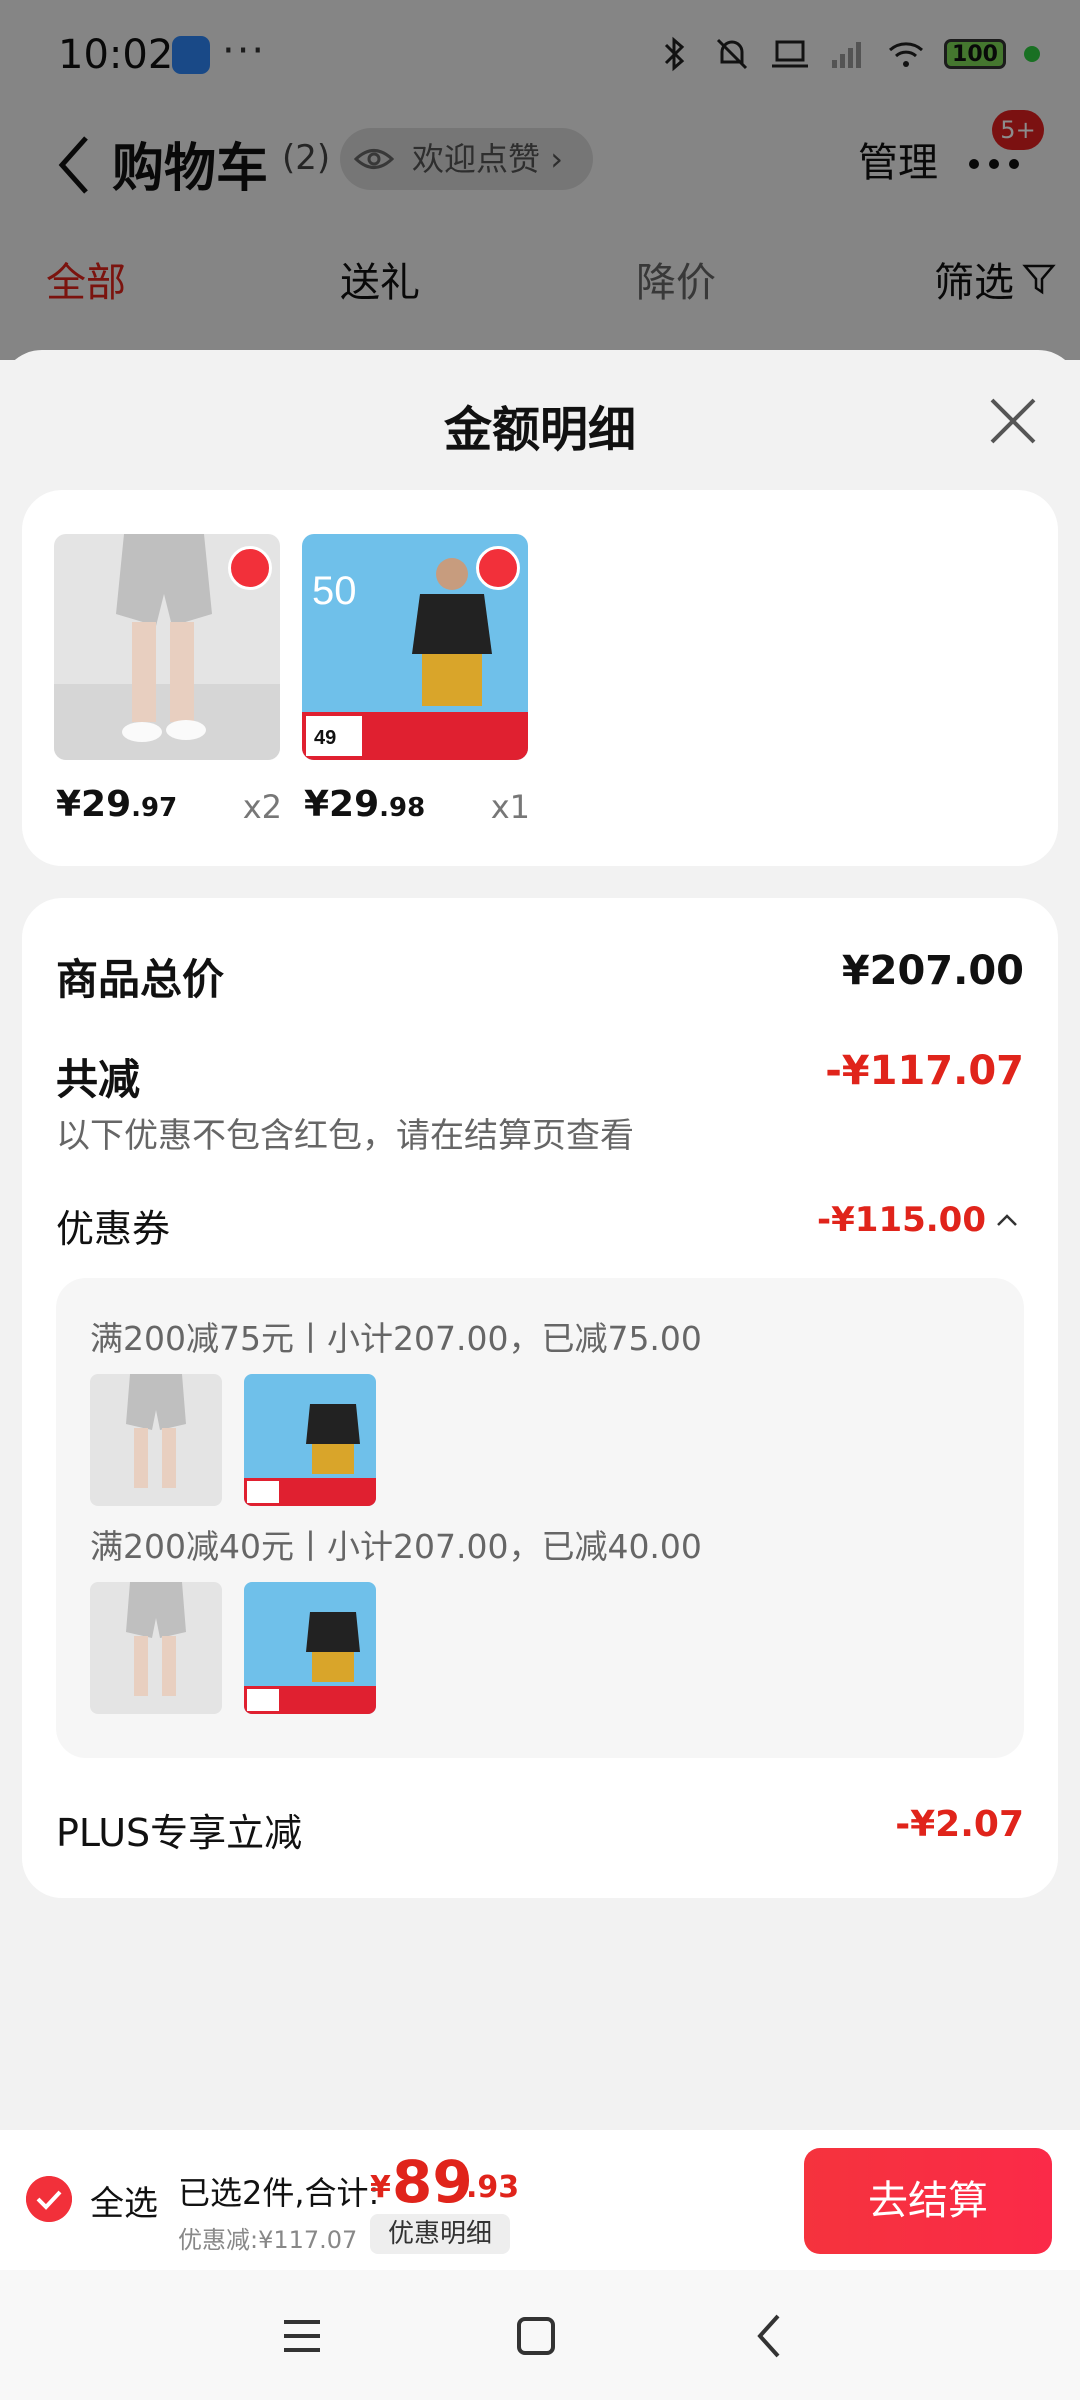 Image resolution: width=1080 pixels, height=2400 pixels. I want to click on chevron-up-icon, so click(1007, 1220).